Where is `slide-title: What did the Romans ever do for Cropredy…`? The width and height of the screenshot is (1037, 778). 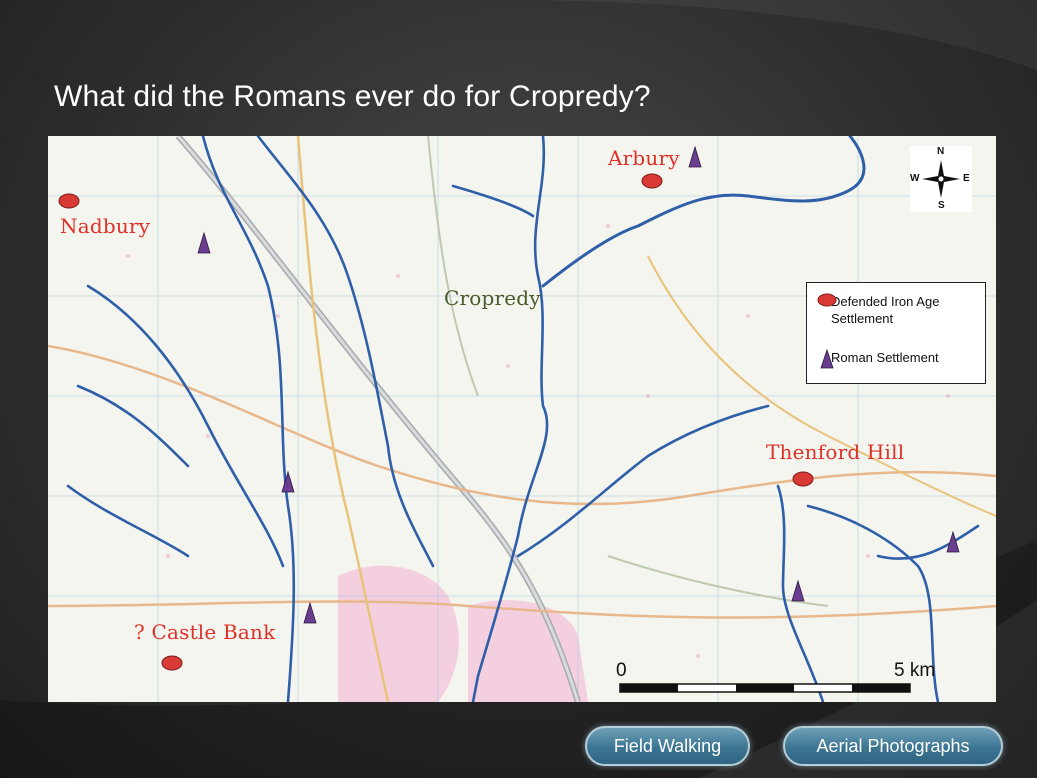 slide-title: What did the Romans ever do for Cropredy… is located at coordinates (352, 96).